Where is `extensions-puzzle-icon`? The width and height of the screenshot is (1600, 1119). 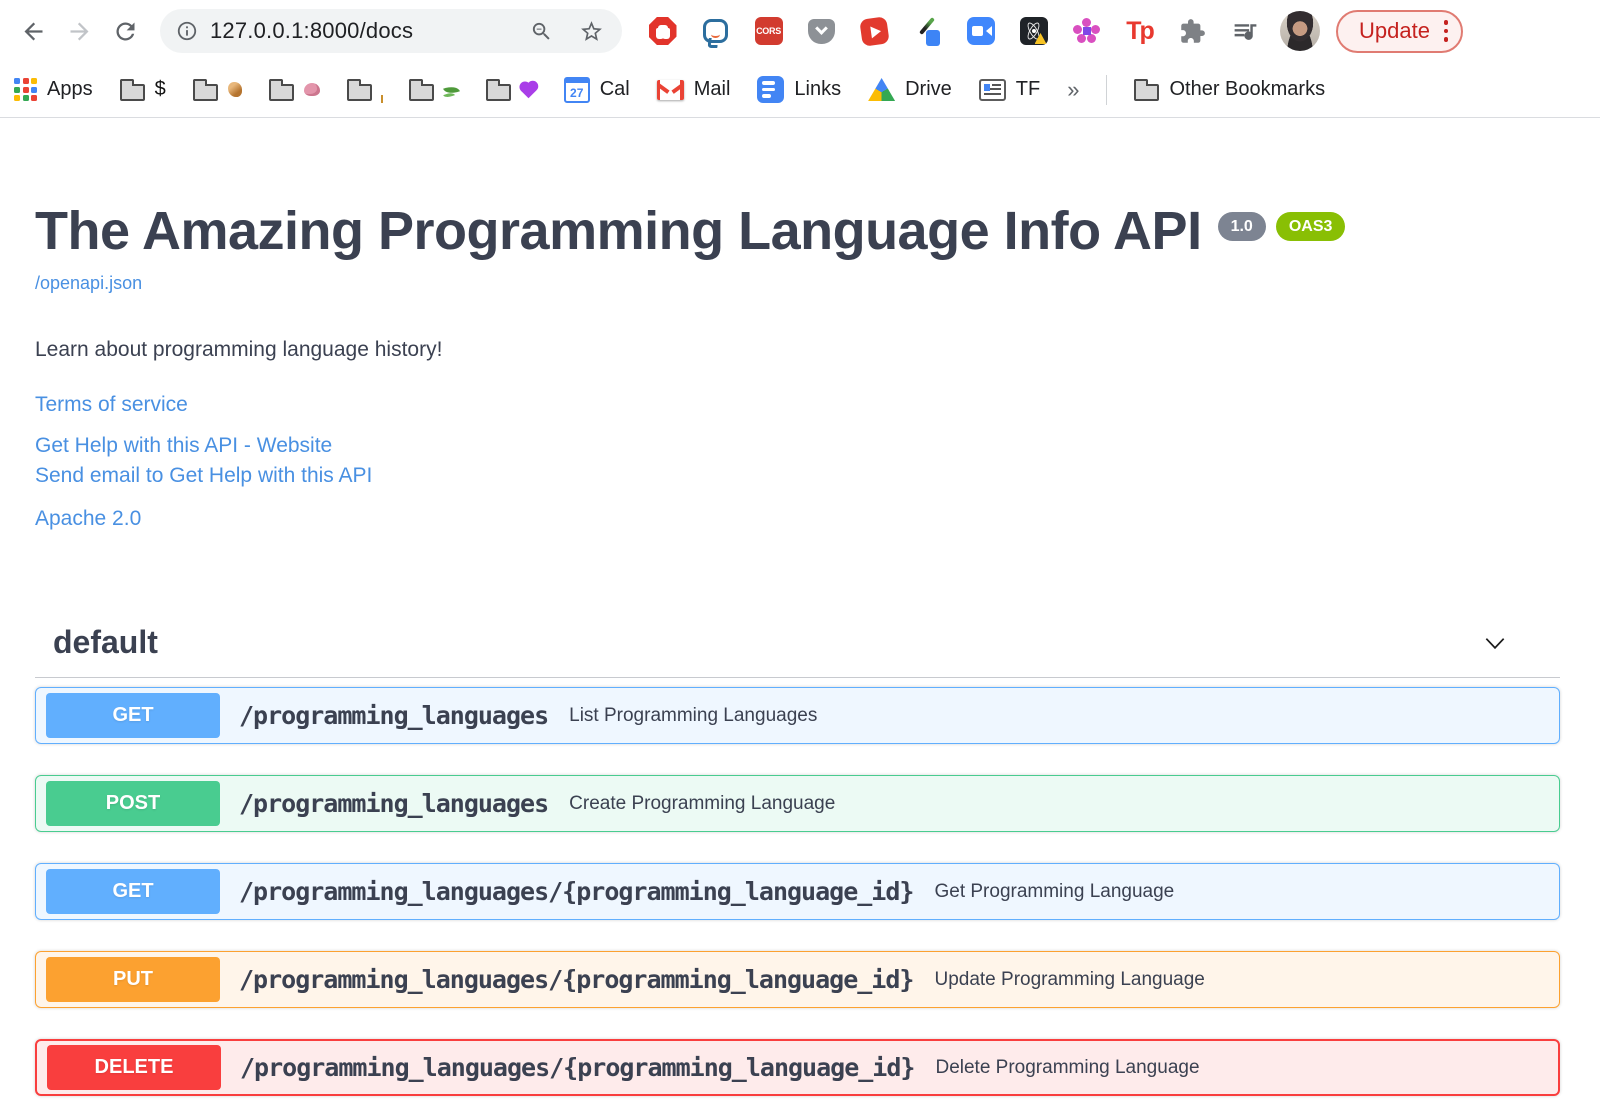 extensions-puzzle-icon is located at coordinates (1192, 31).